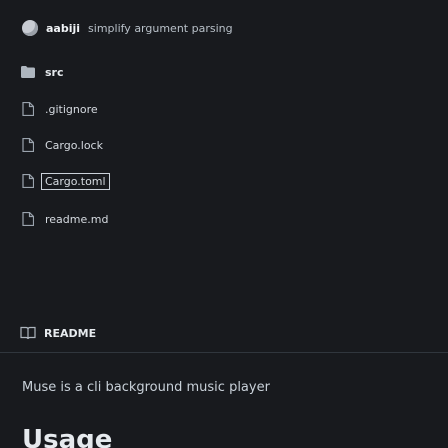  I want to click on readme-title: README, so click(70, 333).